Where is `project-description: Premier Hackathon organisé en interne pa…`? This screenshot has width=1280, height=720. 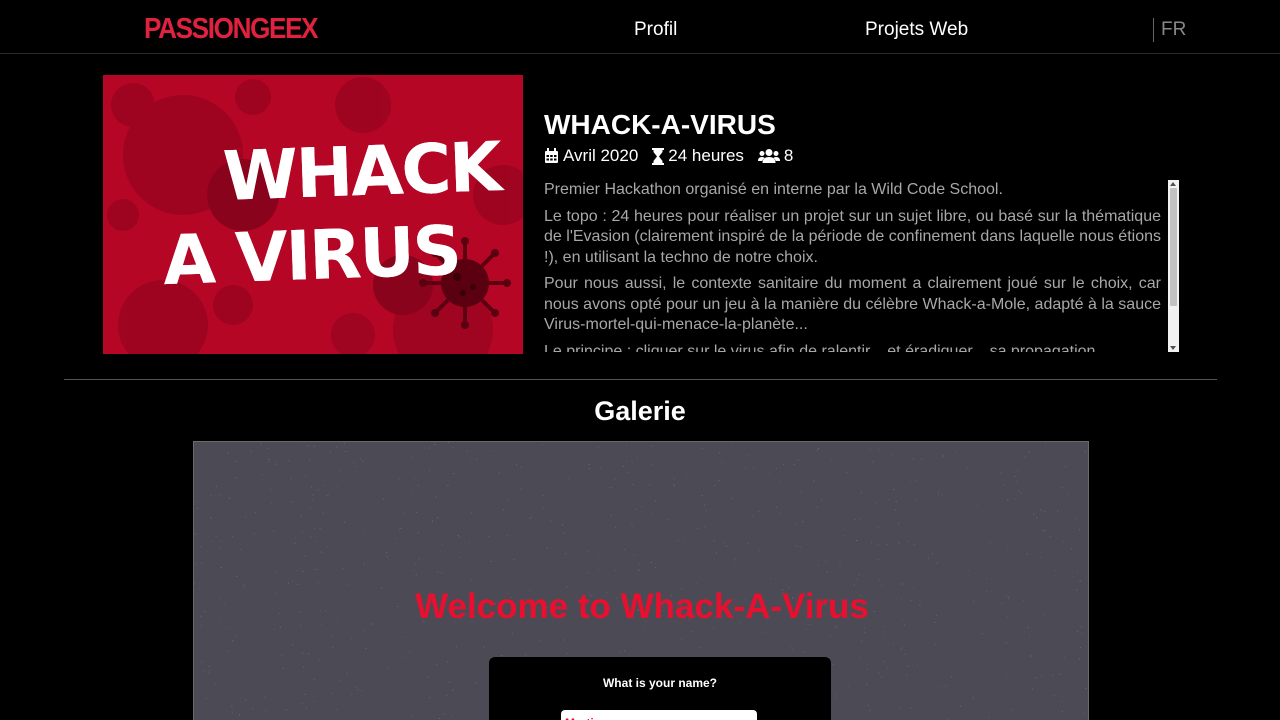
project-description: Premier Hackathon organisé en interne pa… is located at coordinates (861, 266).